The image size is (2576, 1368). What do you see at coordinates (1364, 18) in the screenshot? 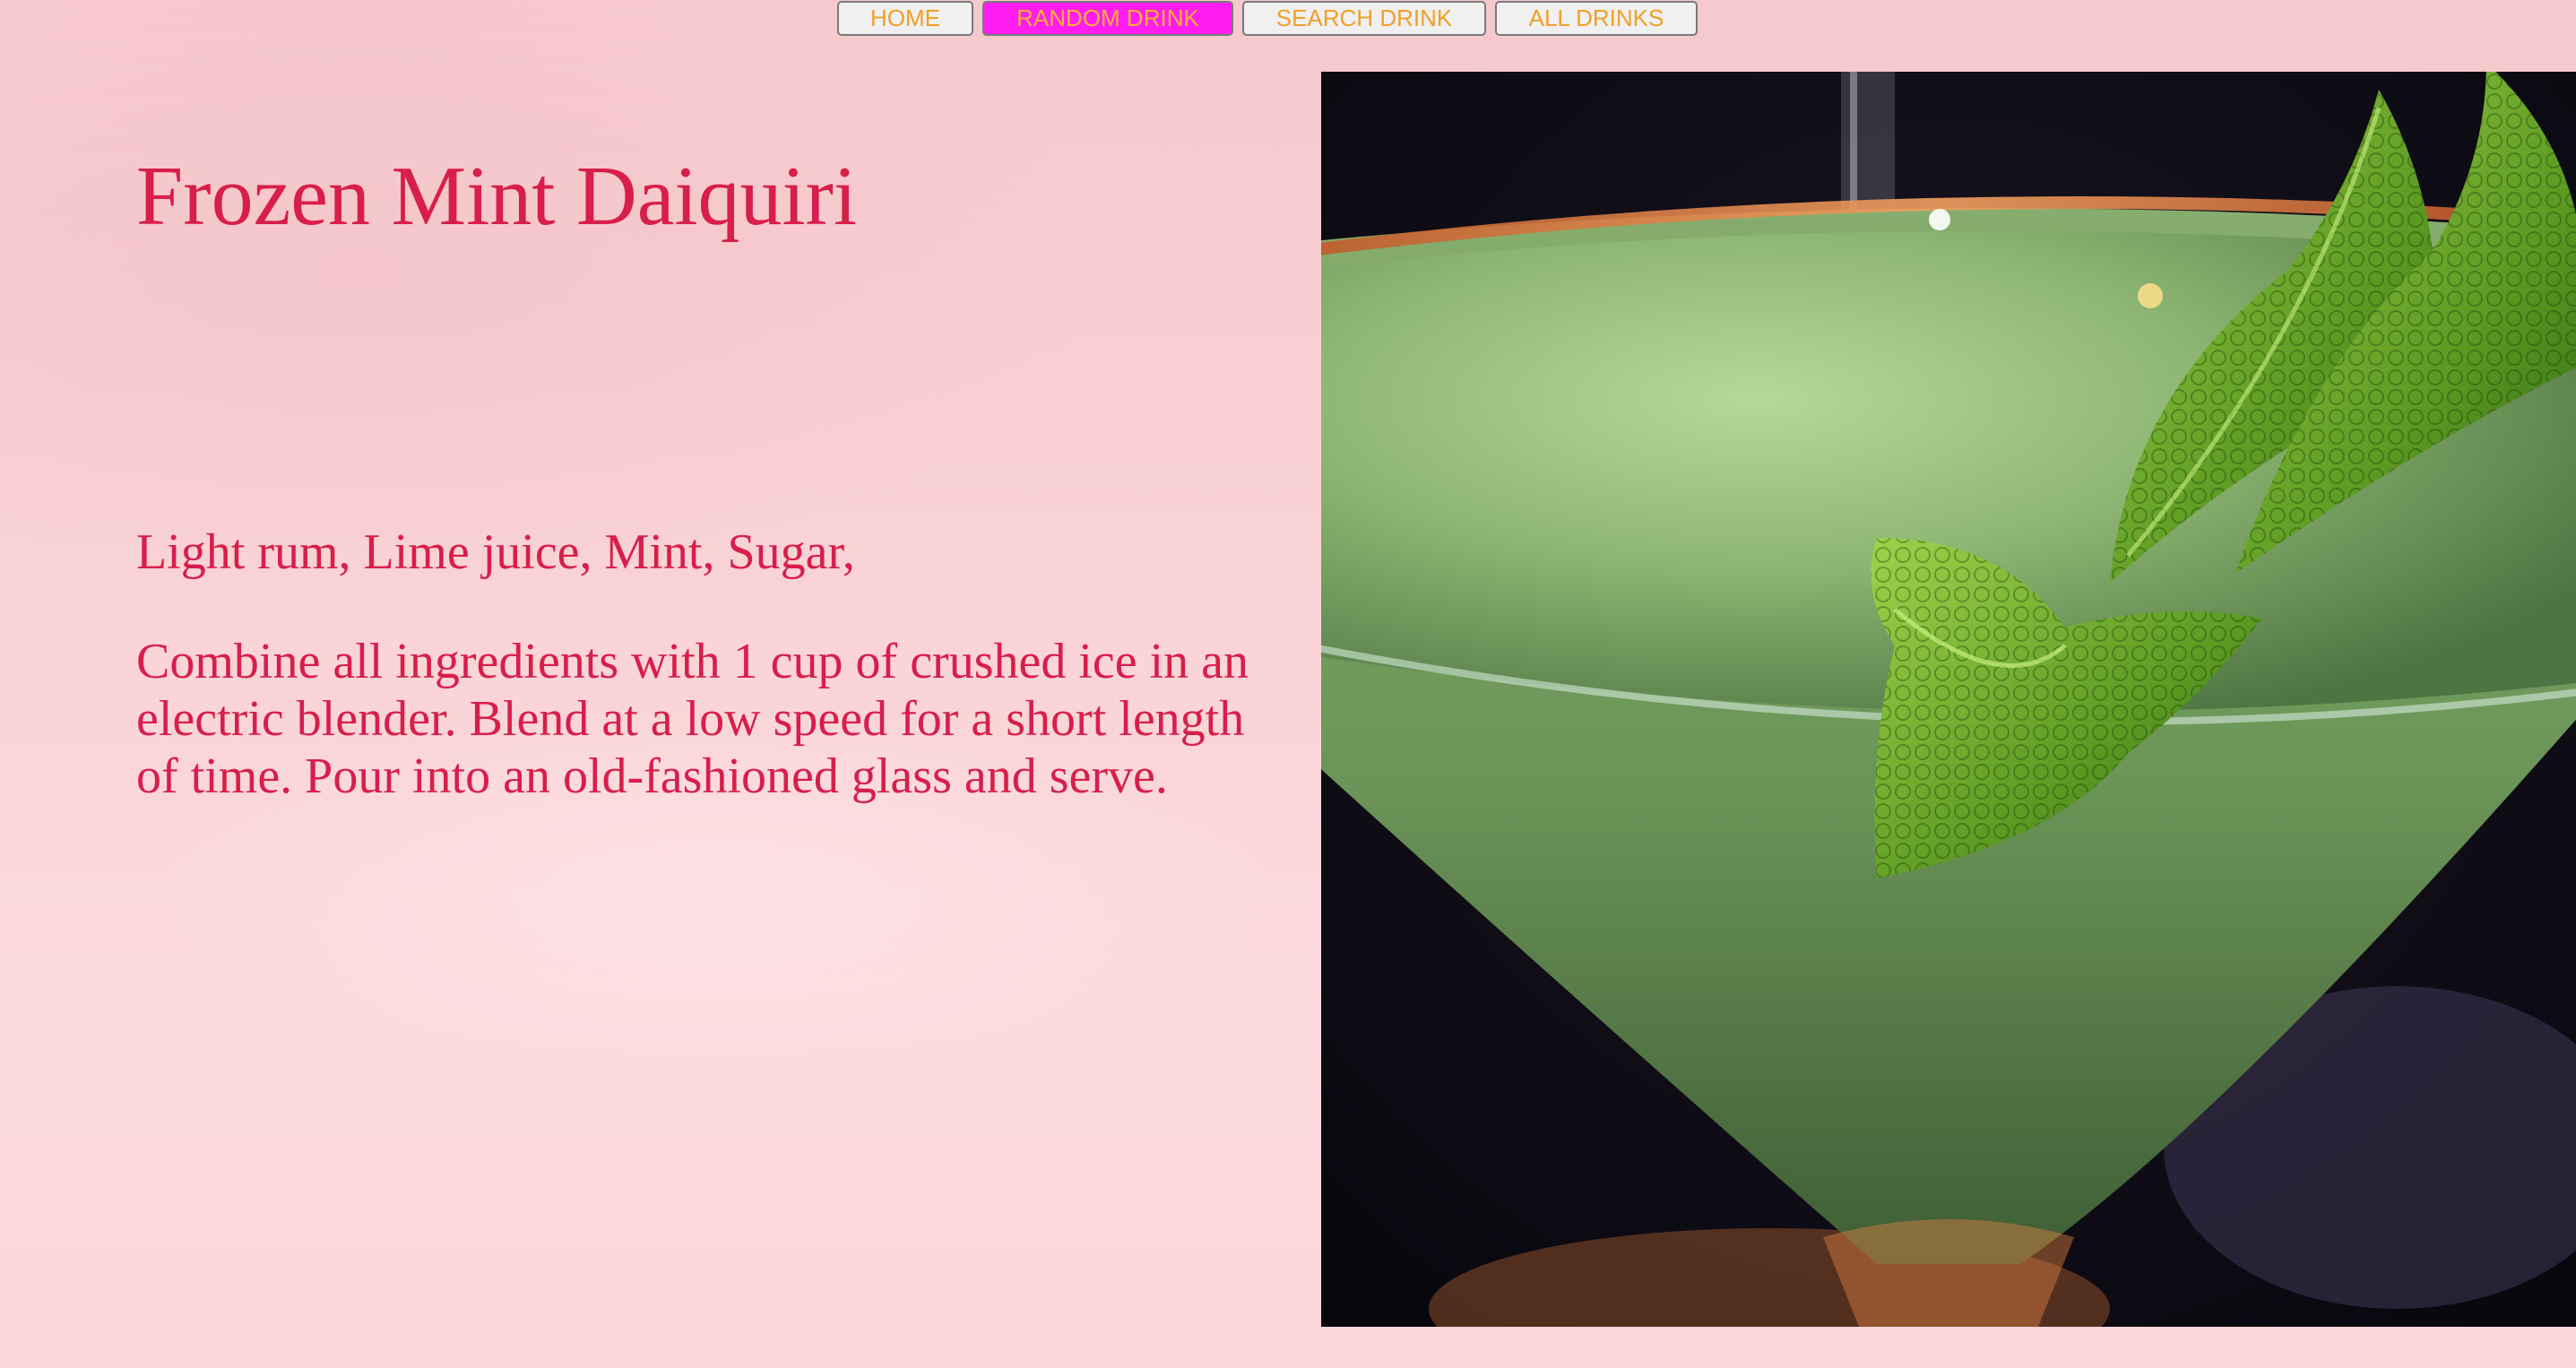
I see `search-drink-button: SEARCH DRINK` at bounding box center [1364, 18].